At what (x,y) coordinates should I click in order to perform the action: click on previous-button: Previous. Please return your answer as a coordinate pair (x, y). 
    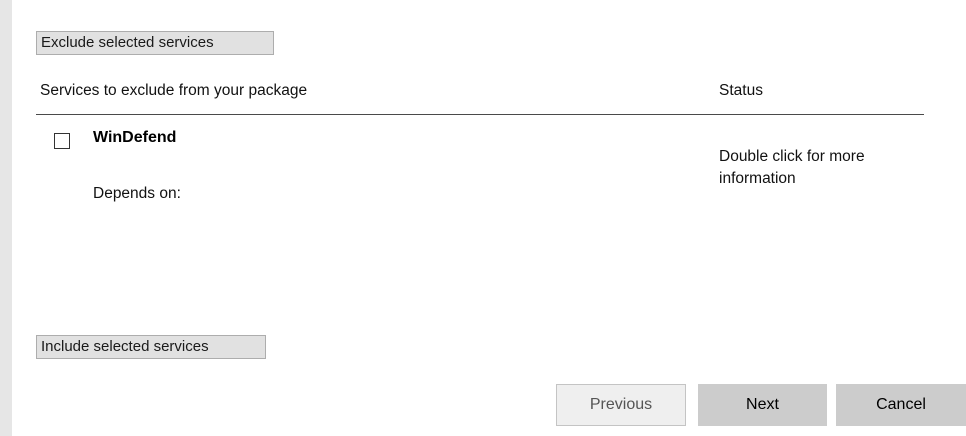
    Looking at the image, I should click on (621, 405).